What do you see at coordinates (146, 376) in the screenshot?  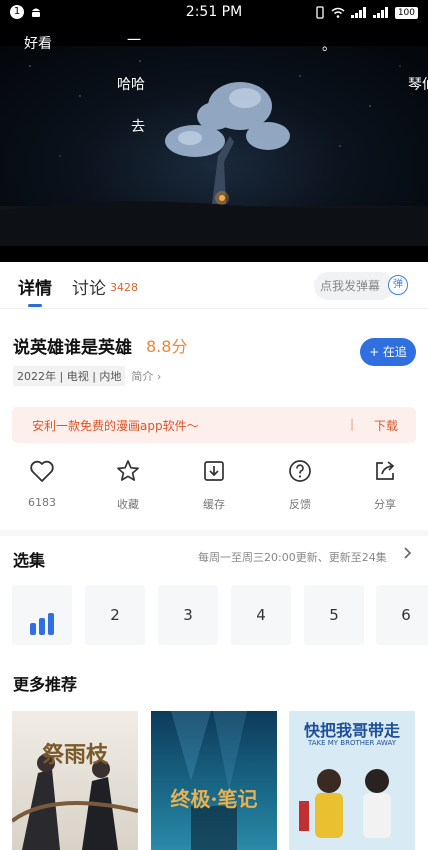 I see `intro-link: 简介 ›` at bounding box center [146, 376].